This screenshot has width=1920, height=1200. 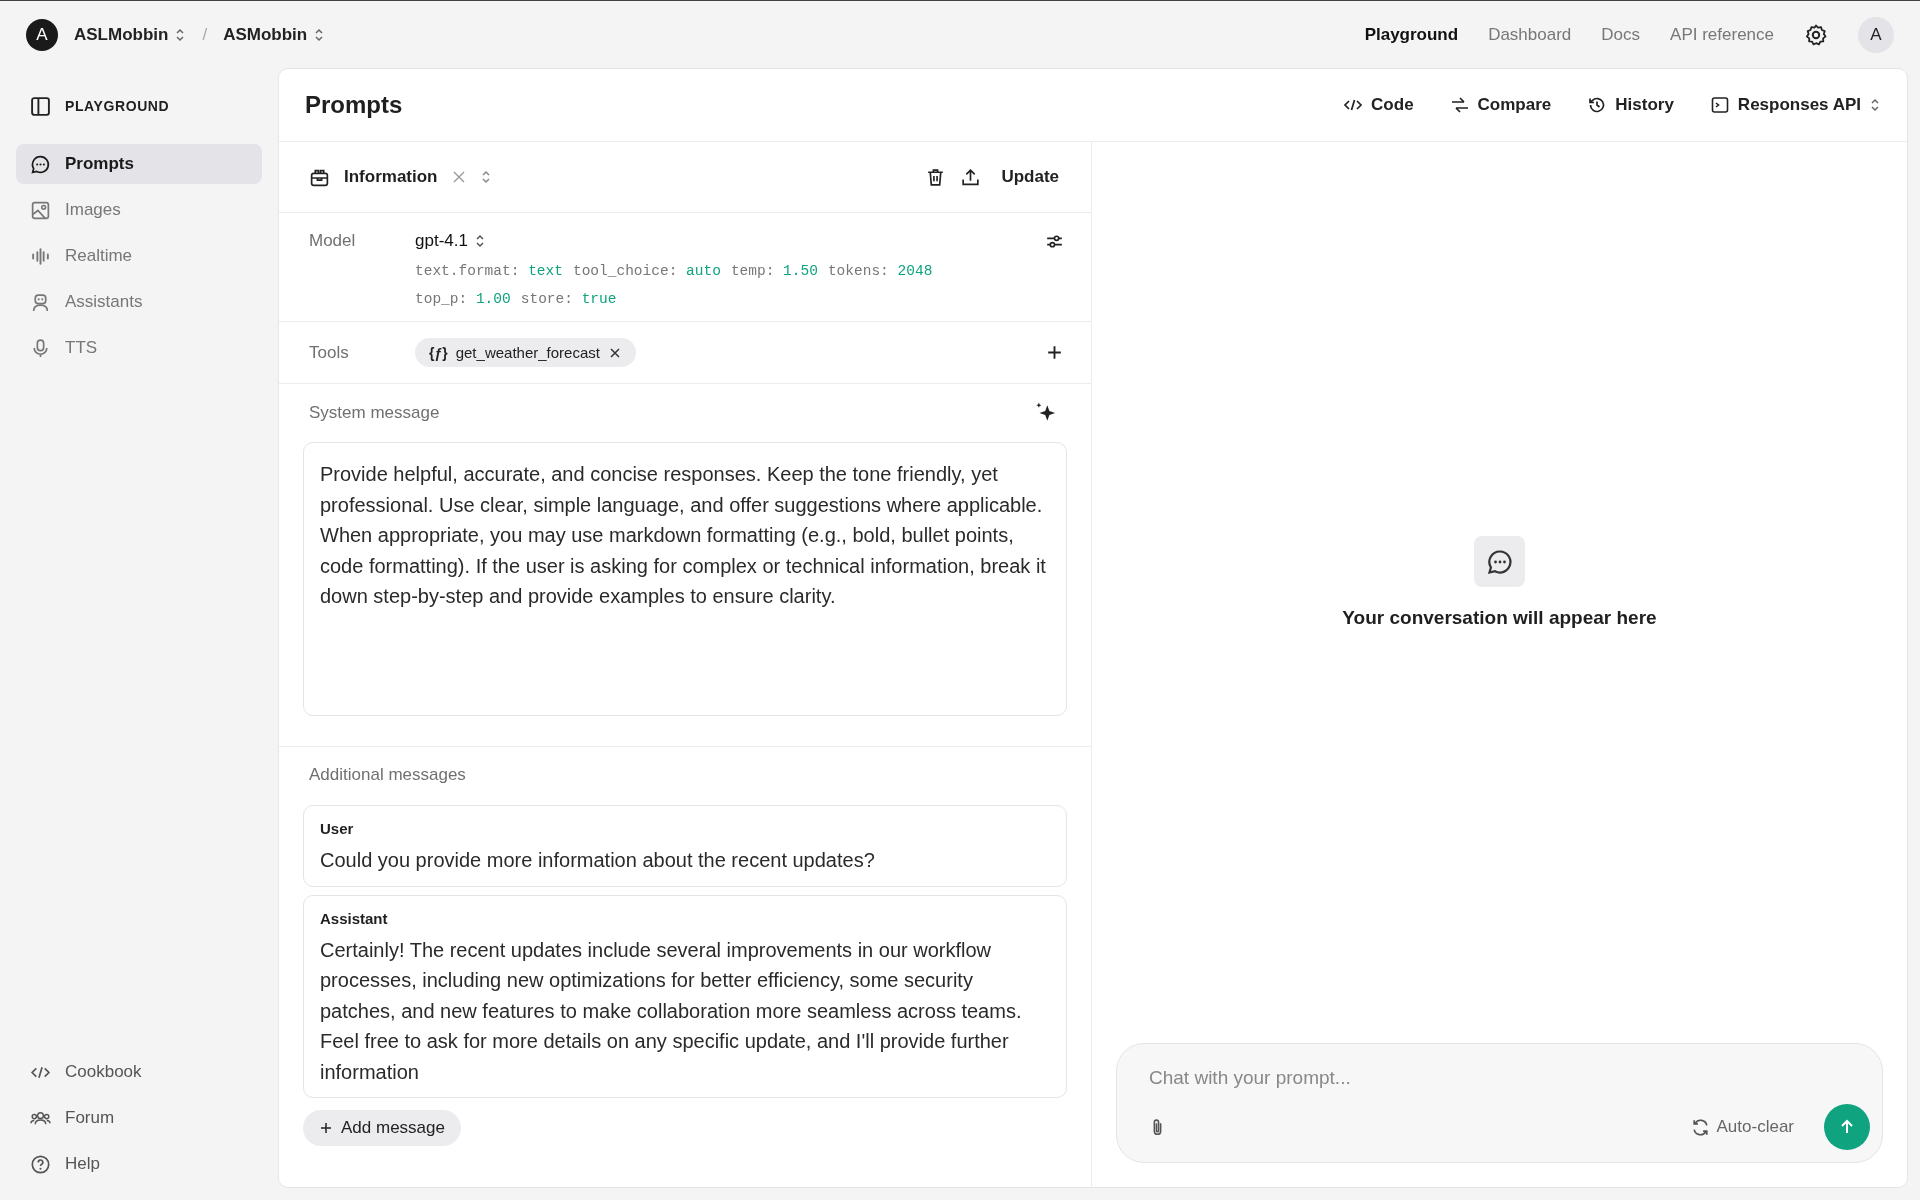 I want to click on plus-icon, so click(x=326, y=1128).